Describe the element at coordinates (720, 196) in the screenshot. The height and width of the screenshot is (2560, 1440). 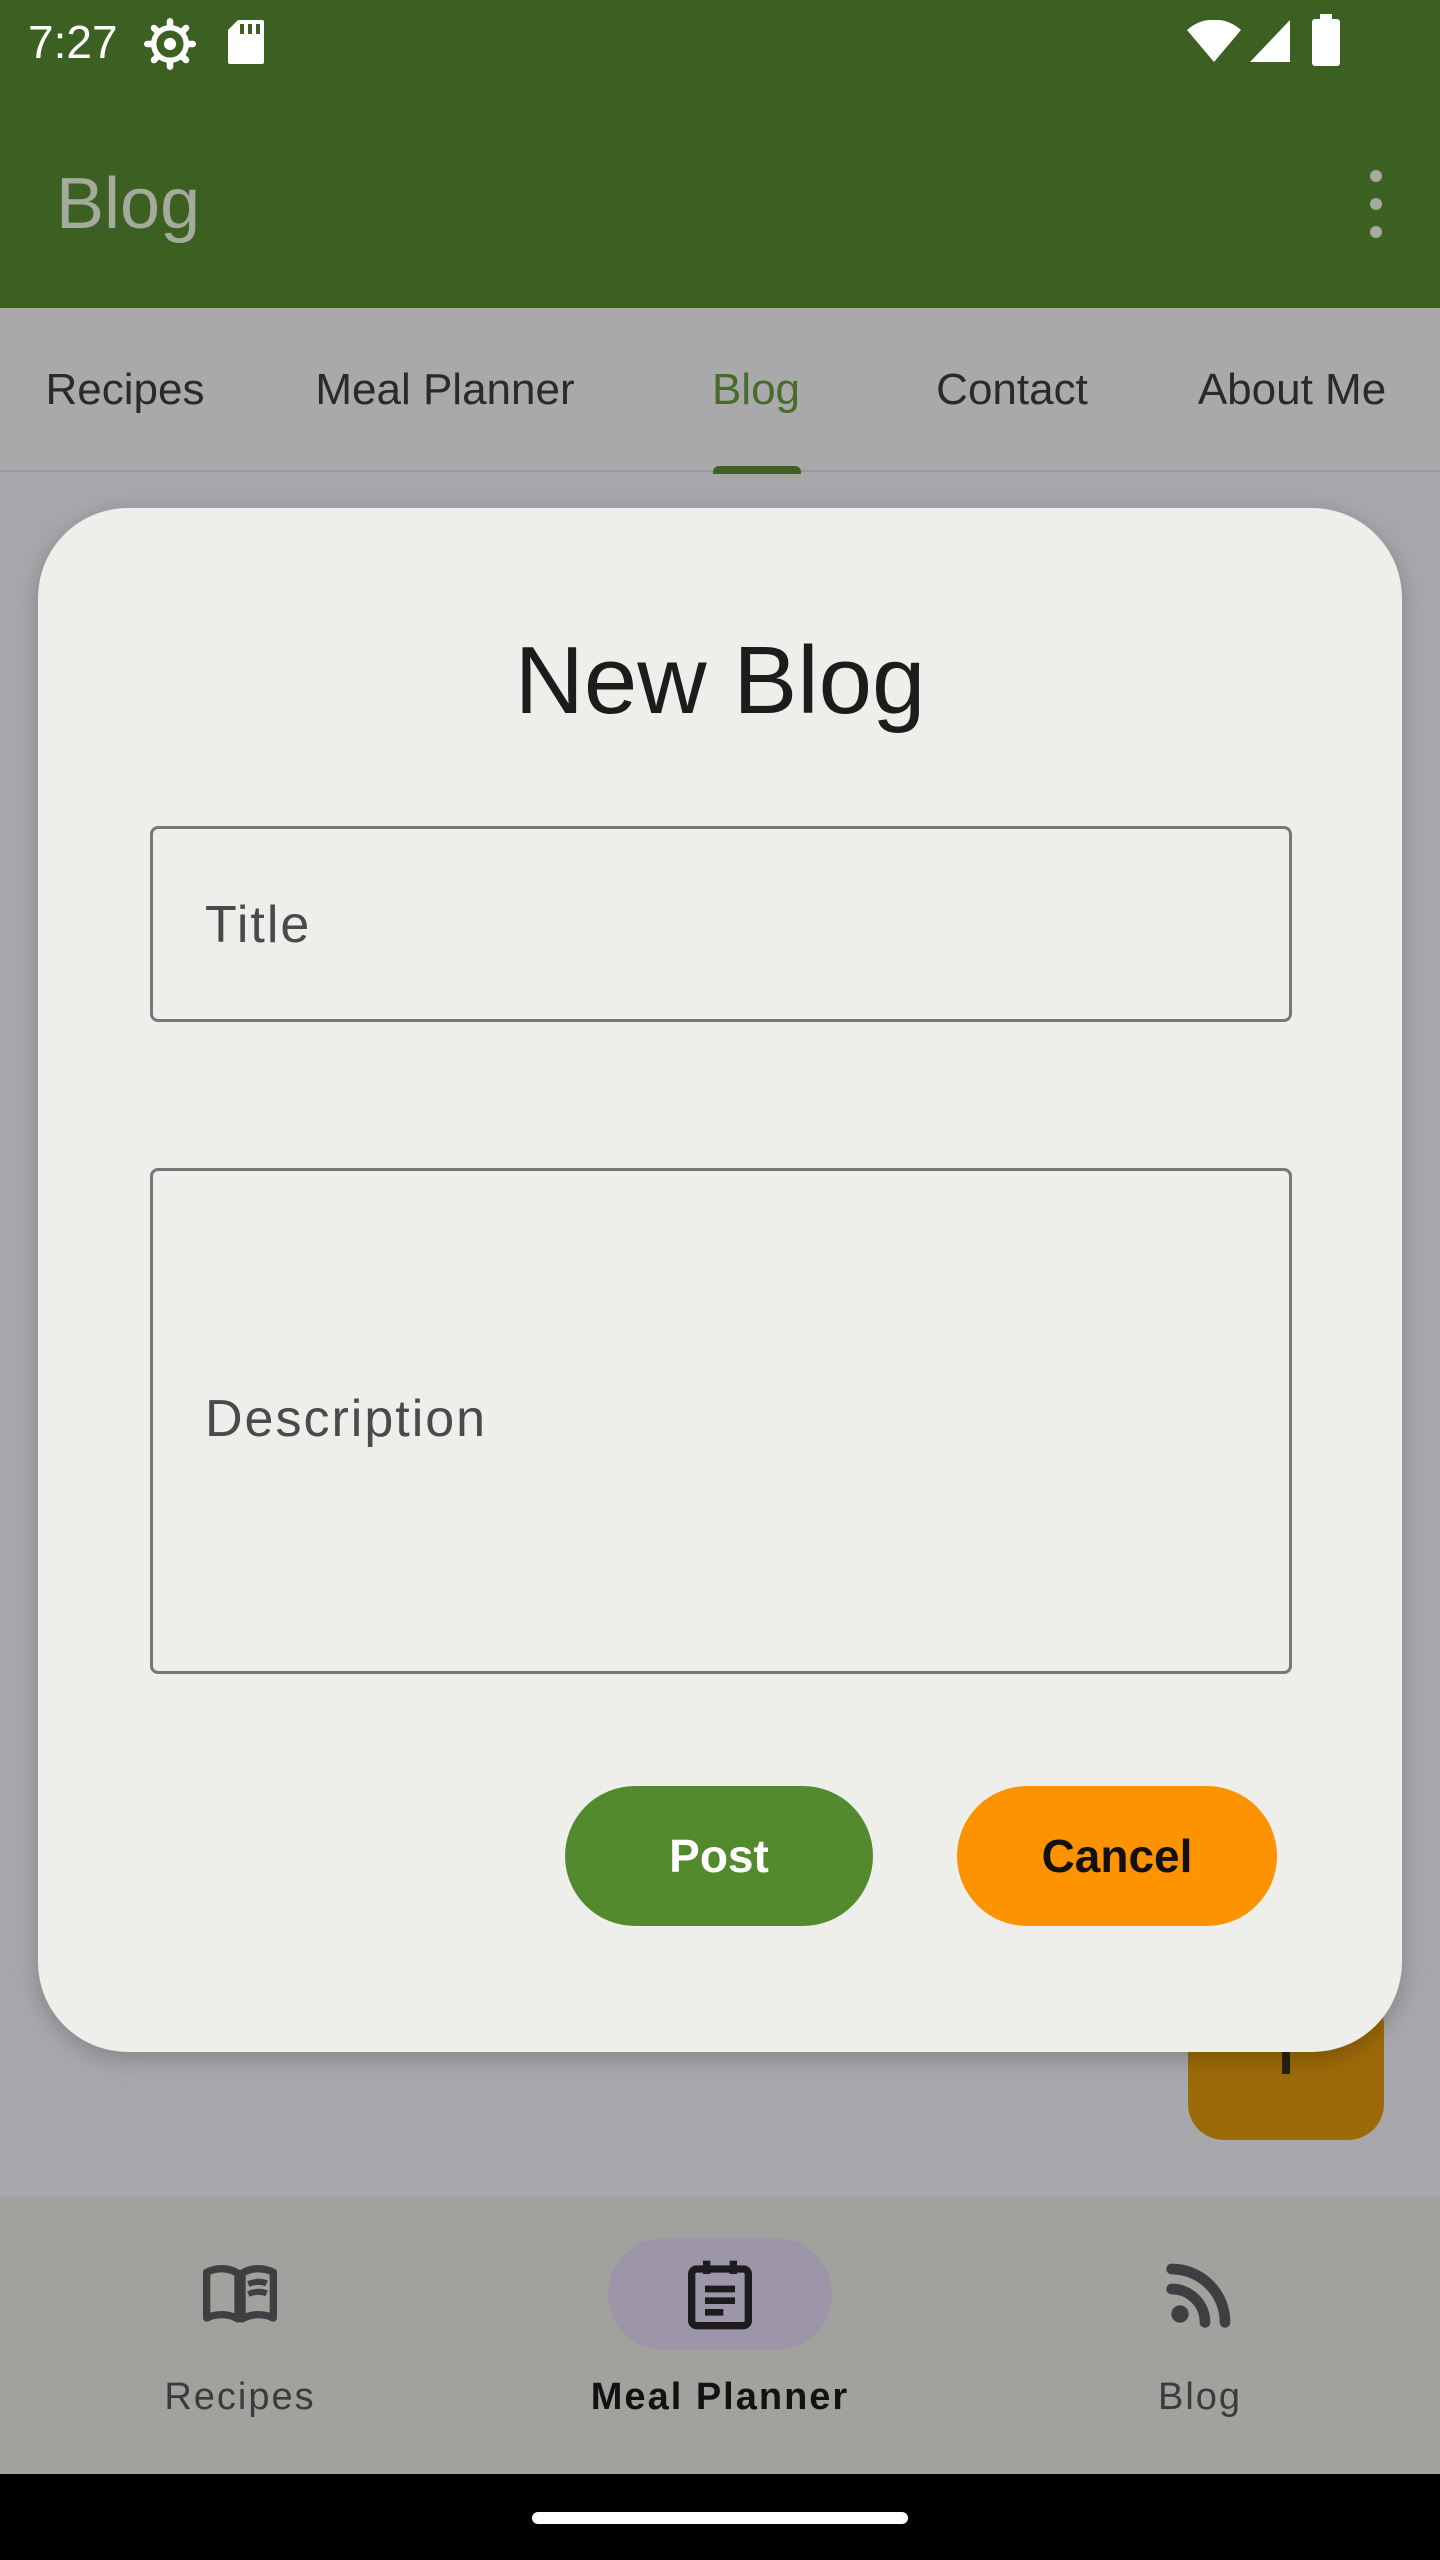
I see `app-bar: Blog` at that location.